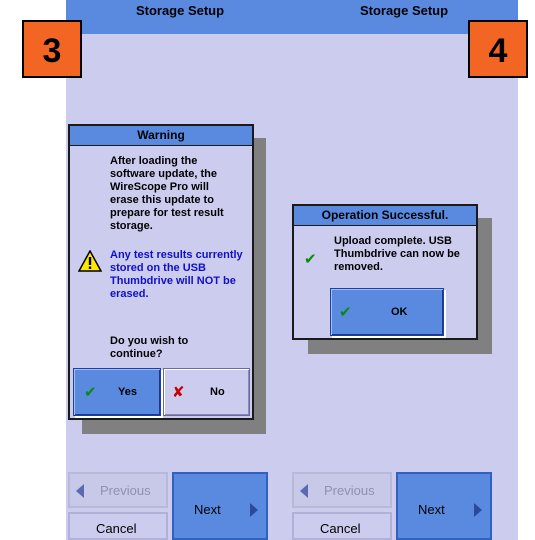  Describe the element at coordinates (163, 174) in the screenshot. I see `message-line: software update, the` at that location.